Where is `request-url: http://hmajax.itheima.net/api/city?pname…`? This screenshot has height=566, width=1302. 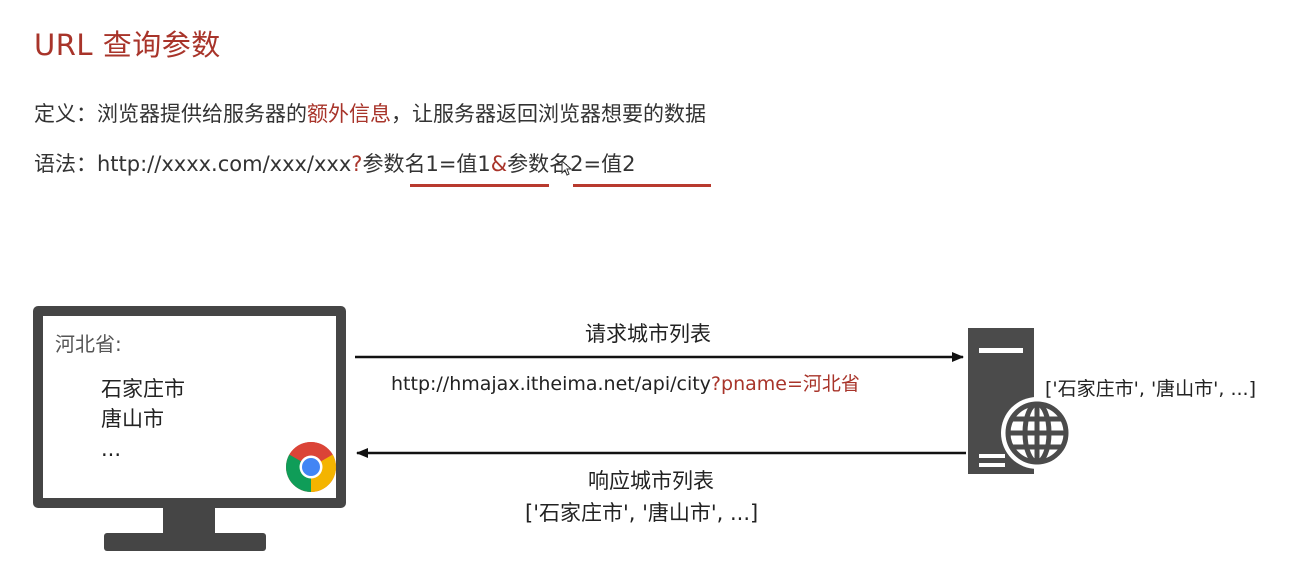
request-url: http://hmajax.itheima.net/api/city?pname… is located at coordinates (625, 382).